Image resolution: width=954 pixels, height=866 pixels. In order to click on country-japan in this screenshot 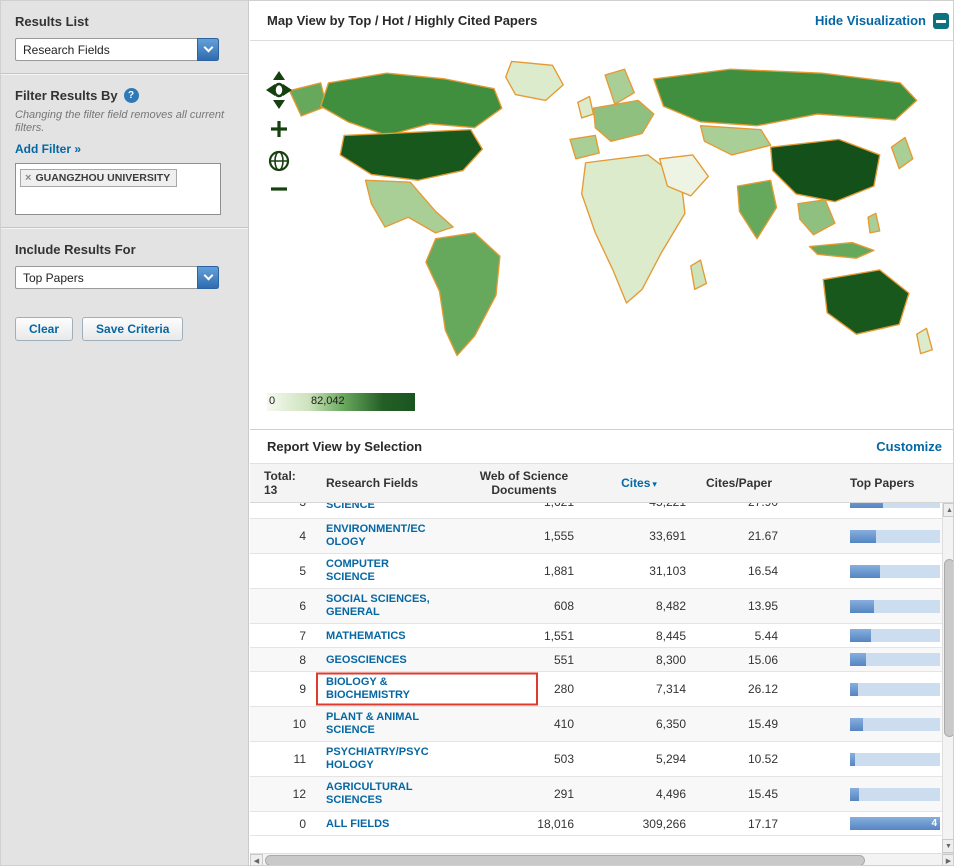, I will do `click(902, 153)`.